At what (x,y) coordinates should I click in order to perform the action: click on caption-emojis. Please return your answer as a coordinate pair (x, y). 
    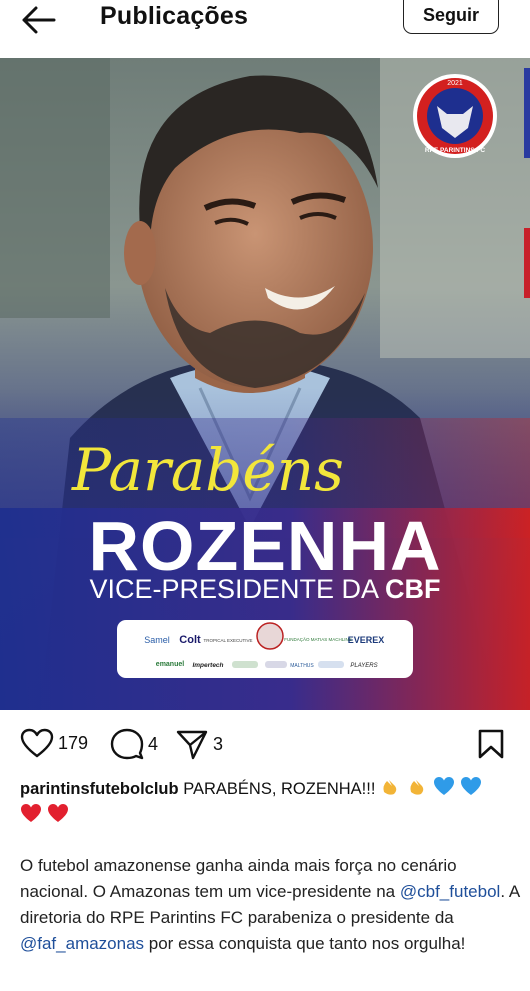
    Looking at the image, I should click on (431, 789).